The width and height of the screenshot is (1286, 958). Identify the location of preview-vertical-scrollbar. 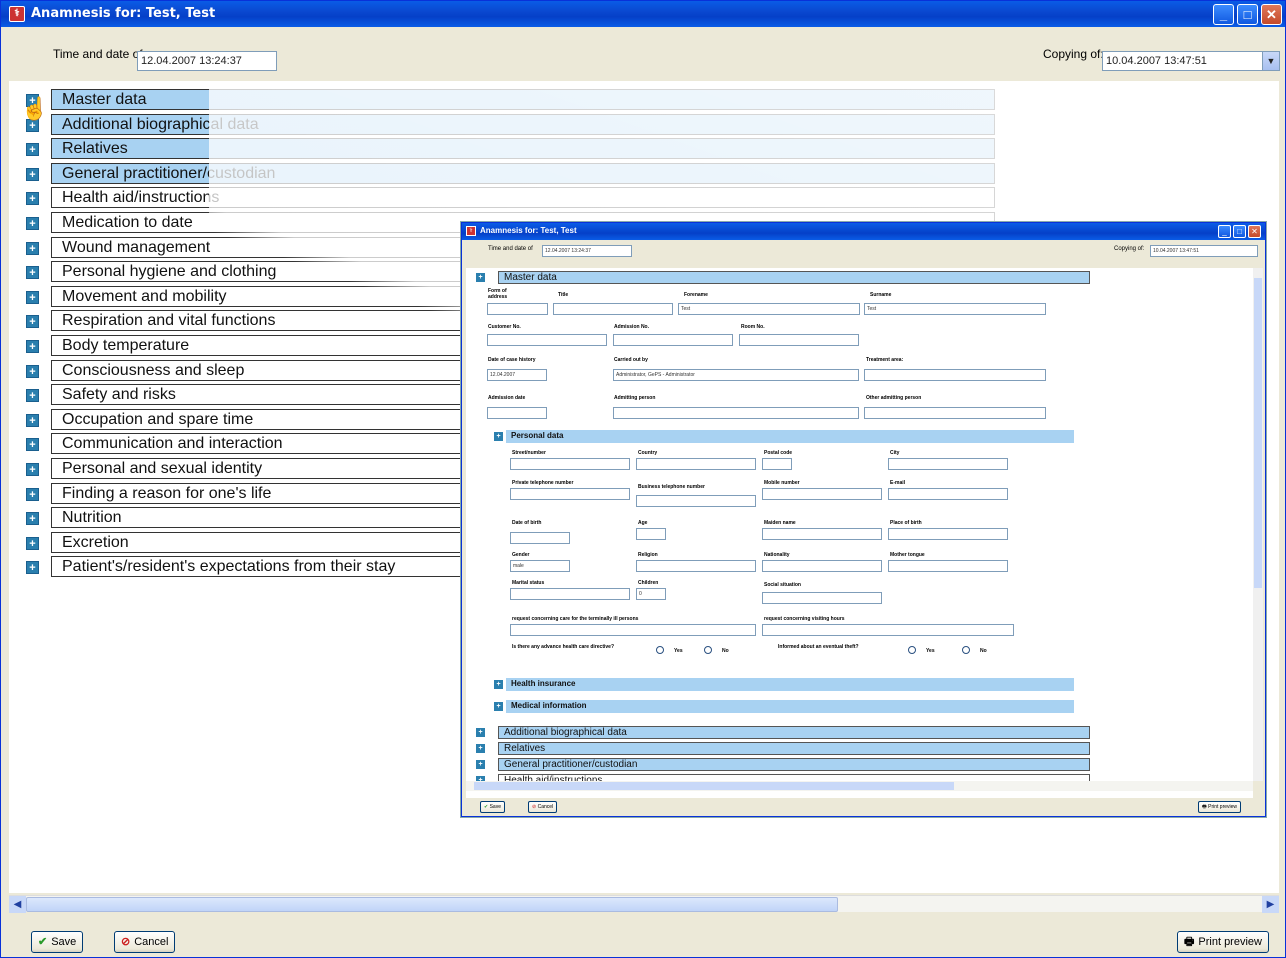
(1258, 524).